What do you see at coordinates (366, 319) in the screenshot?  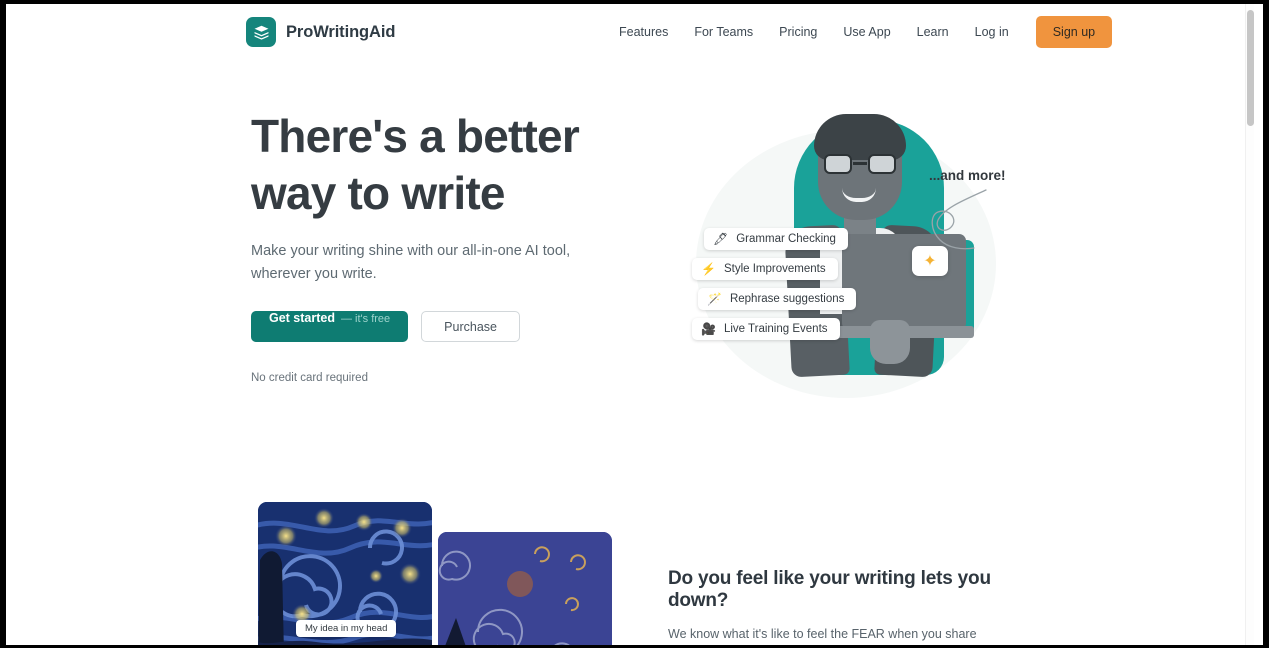 I see `get-started-note: — it's free` at bounding box center [366, 319].